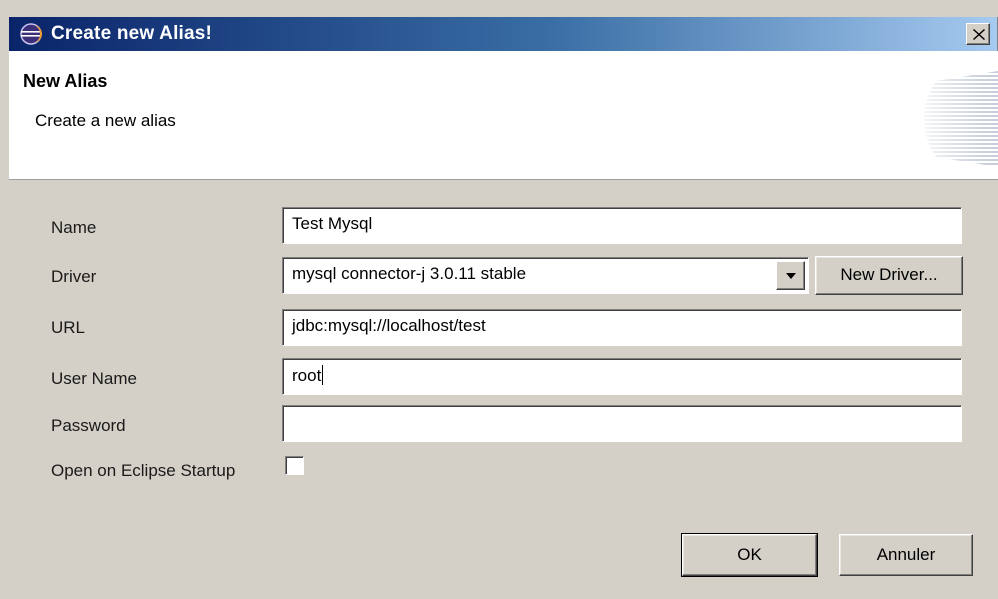 The image size is (998, 599). I want to click on banner-title: New Alias, so click(65, 81).